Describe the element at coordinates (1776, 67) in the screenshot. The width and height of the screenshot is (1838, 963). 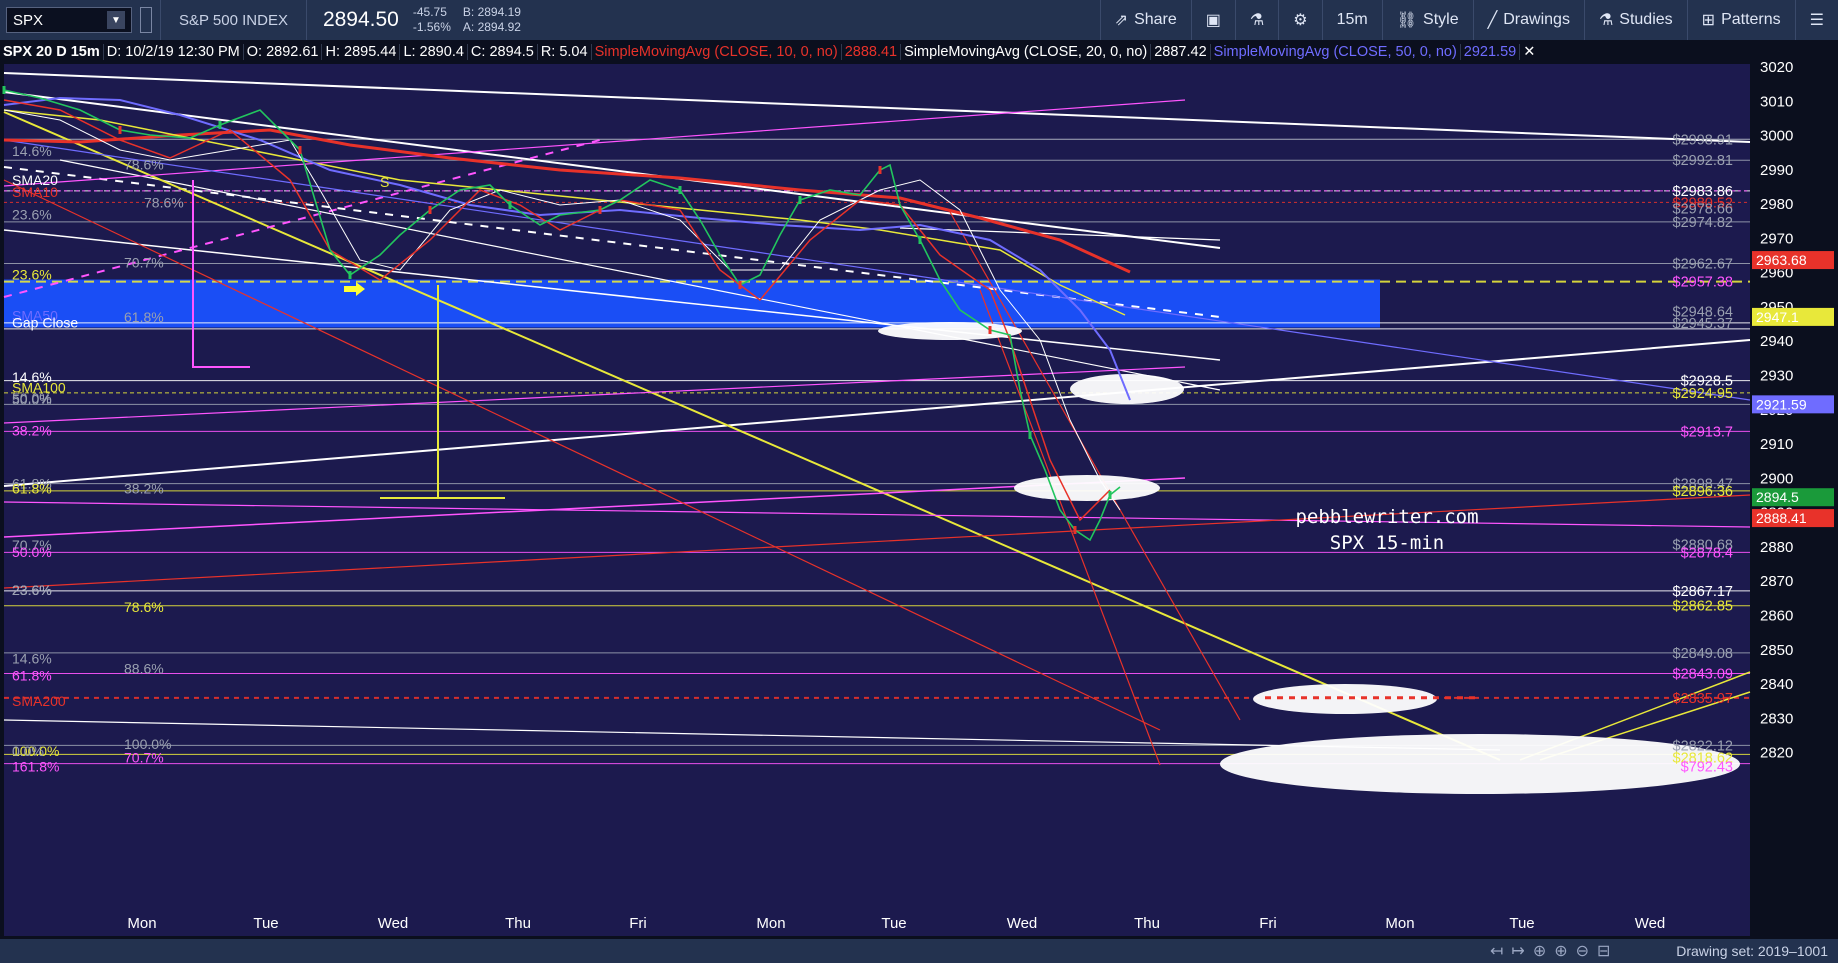
I see `price-axis-tick: 3020` at that location.